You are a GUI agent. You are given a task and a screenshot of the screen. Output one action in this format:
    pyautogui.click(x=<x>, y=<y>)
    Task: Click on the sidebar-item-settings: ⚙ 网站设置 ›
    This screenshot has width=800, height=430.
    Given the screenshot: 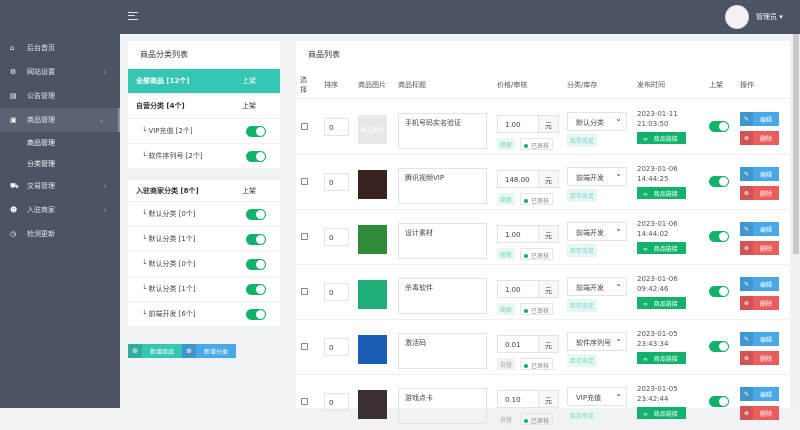 What is the action you would take?
    pyautogui.click(x=60, y=72)
    